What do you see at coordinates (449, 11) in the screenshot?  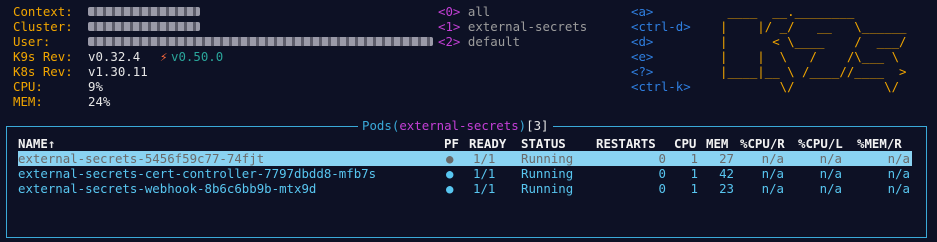 I see `namespace-key: <0>` at bounding box center [449, 11].